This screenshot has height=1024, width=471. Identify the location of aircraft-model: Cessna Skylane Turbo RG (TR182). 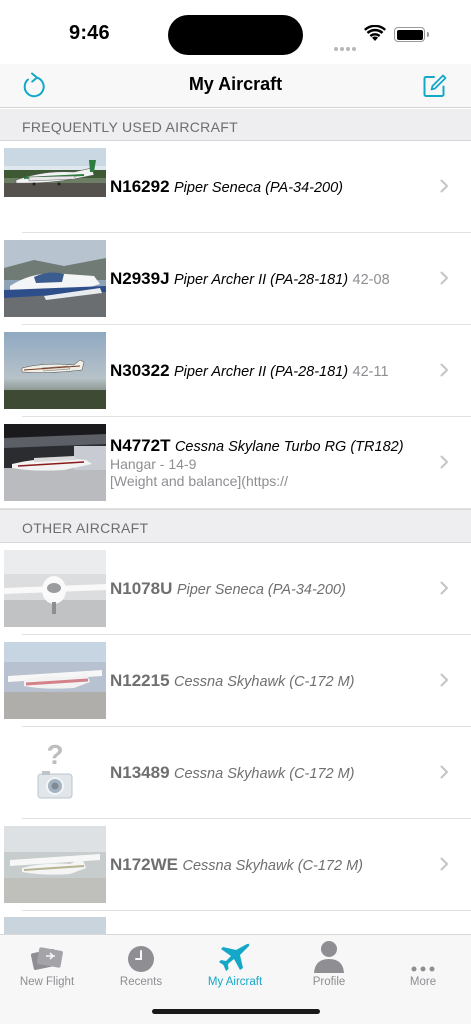
(289, 447).